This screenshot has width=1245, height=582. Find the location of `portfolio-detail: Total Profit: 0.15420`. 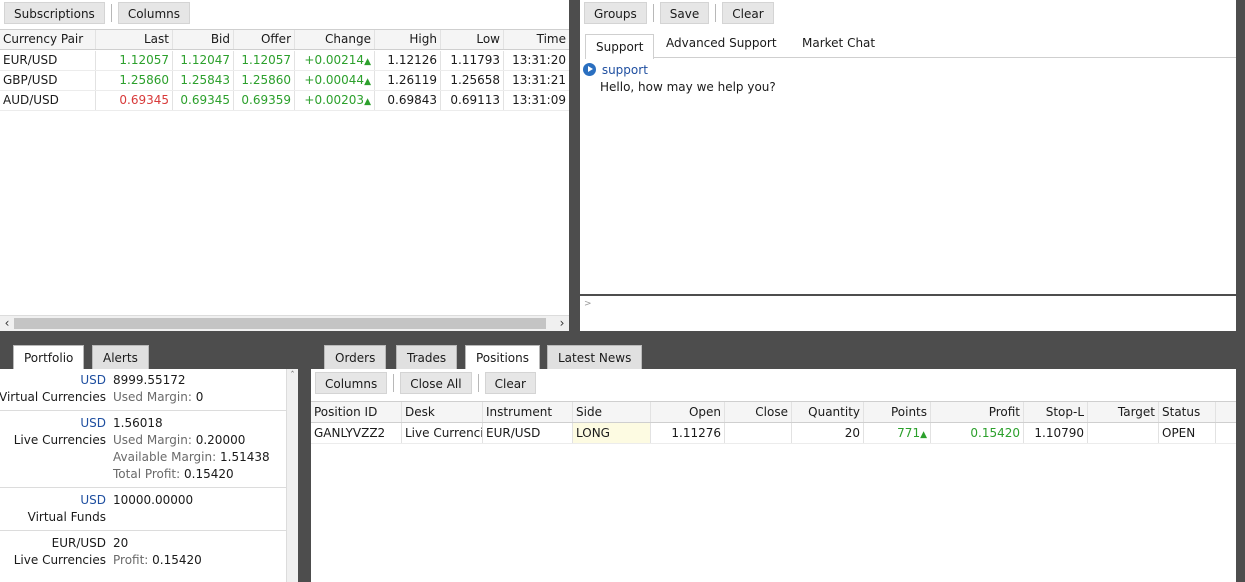

portfolio-detail: Total Profit: 0.15420 is located at coordinates (173, 474).